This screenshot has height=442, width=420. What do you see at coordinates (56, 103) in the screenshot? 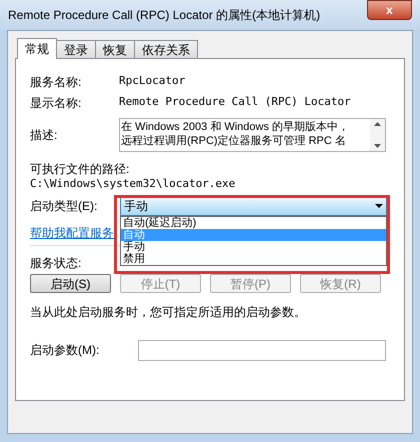
I see `field-label: 显示名称:` at bounding box center [56, 103].